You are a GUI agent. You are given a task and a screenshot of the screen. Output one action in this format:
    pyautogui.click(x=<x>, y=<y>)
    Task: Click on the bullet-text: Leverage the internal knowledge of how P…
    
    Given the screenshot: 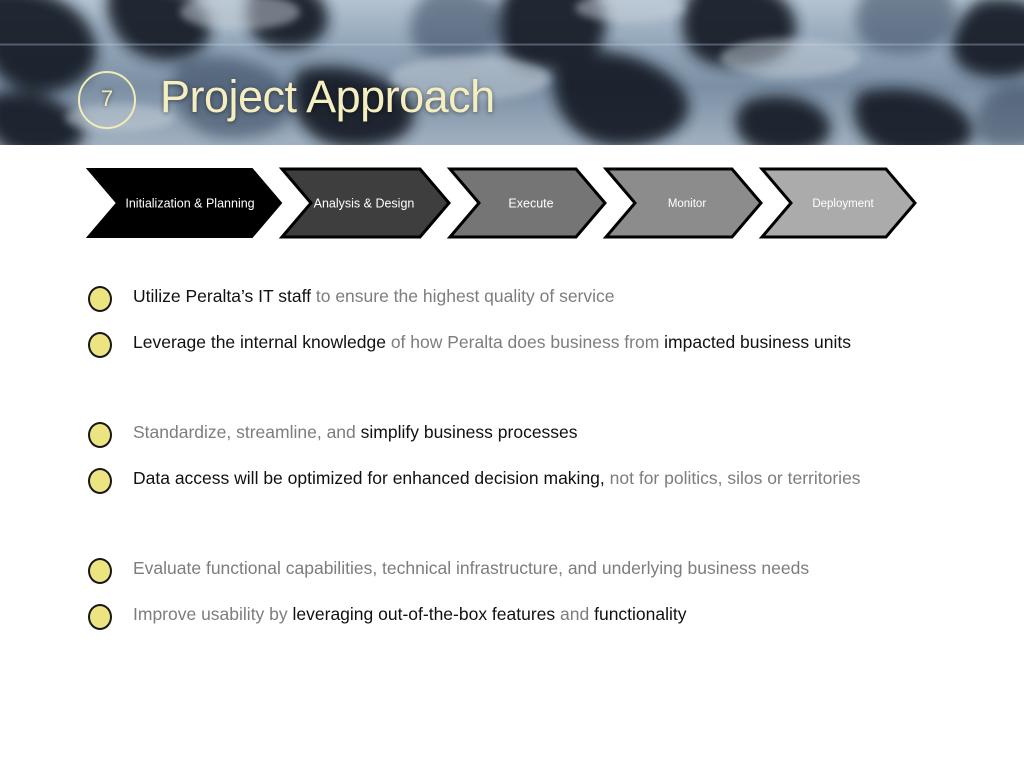 What is the action you would take?
    pyautogui.click(x=498, y=342)
    